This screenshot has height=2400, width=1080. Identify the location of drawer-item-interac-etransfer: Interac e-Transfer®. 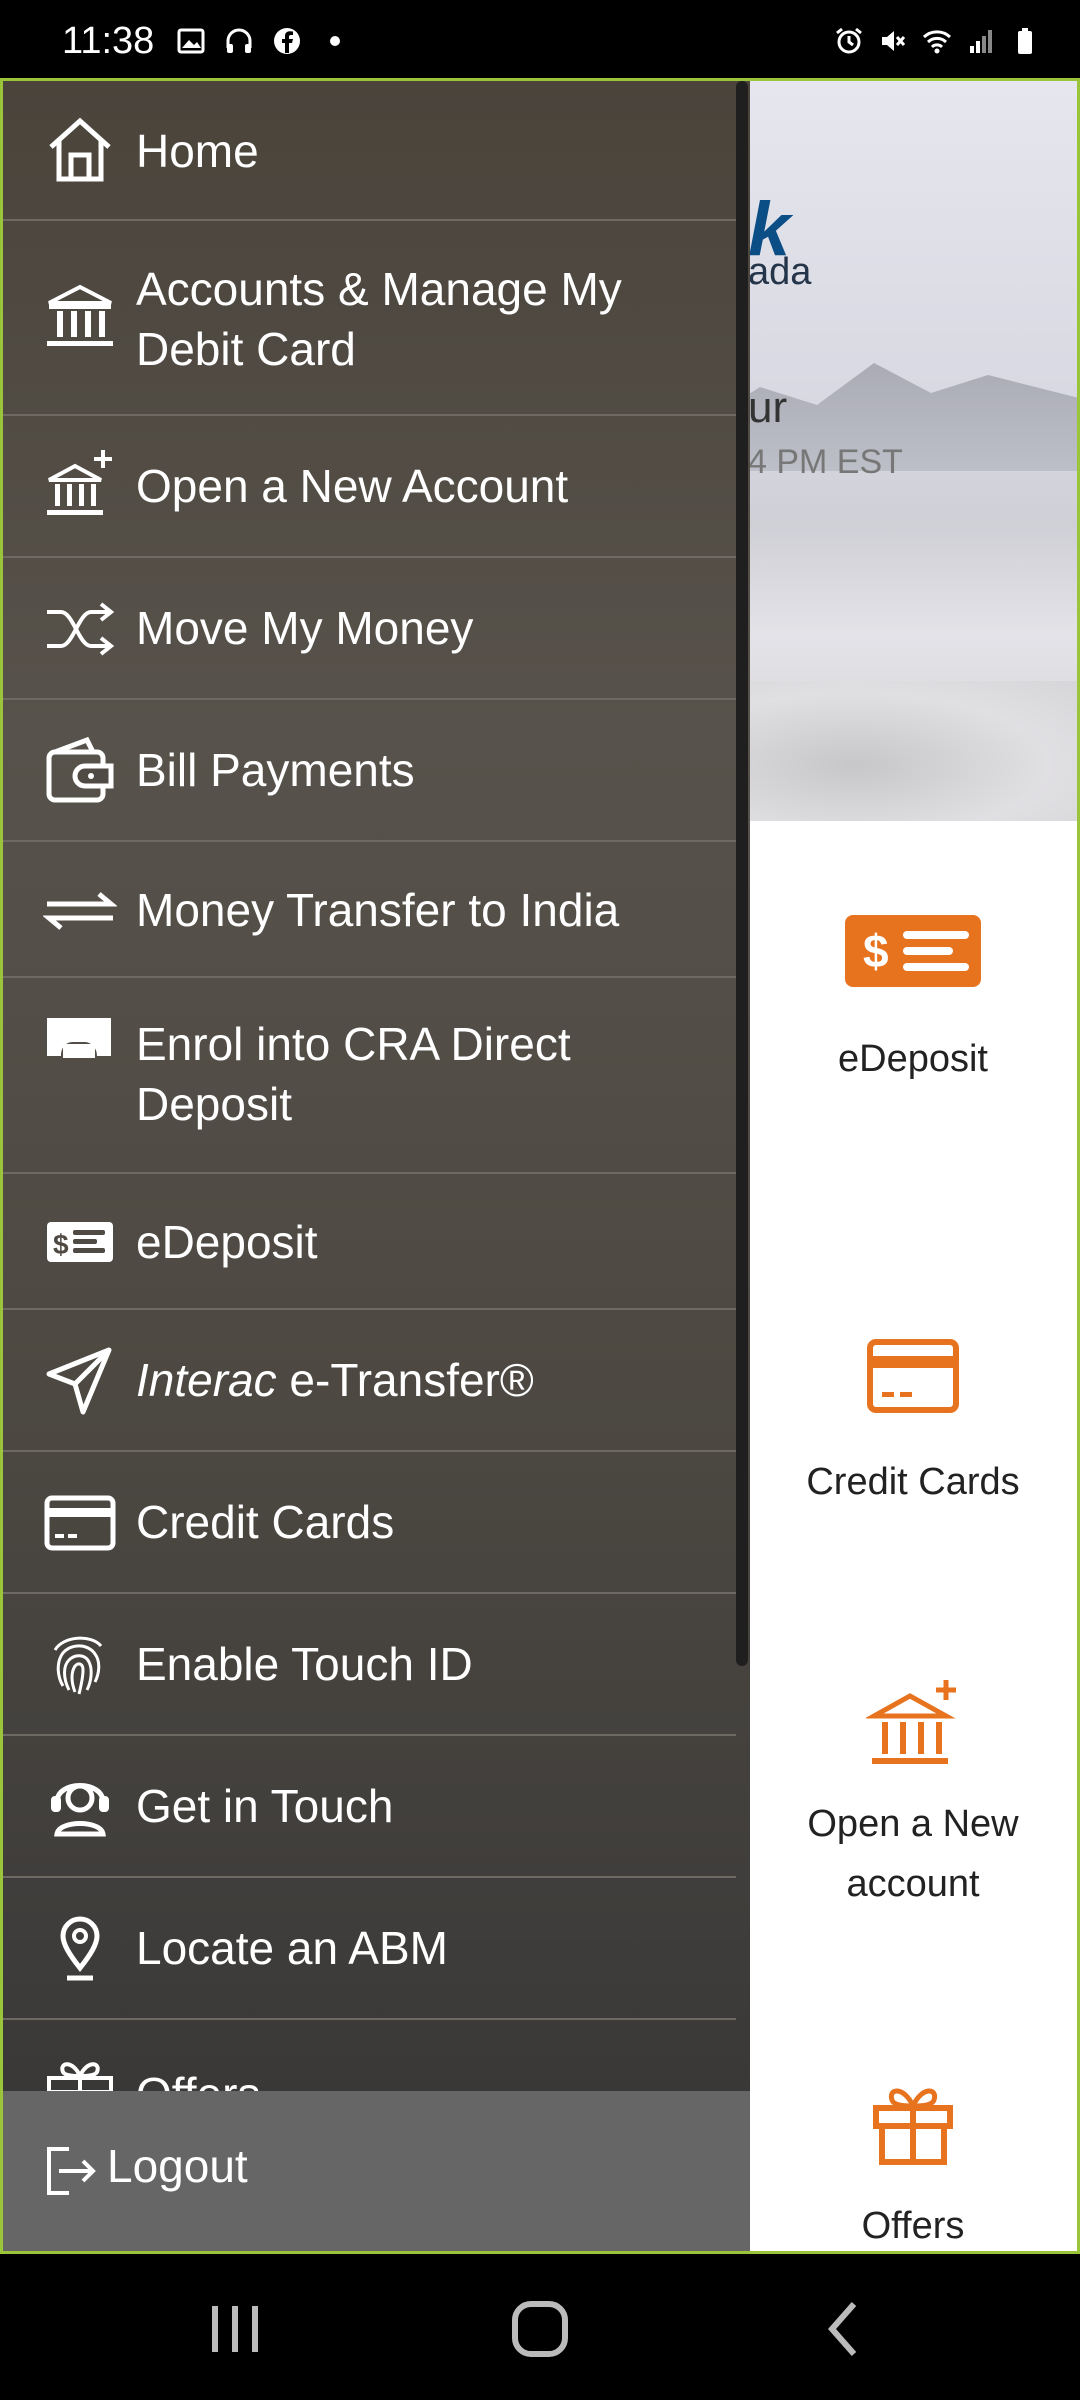
(369, 1381).